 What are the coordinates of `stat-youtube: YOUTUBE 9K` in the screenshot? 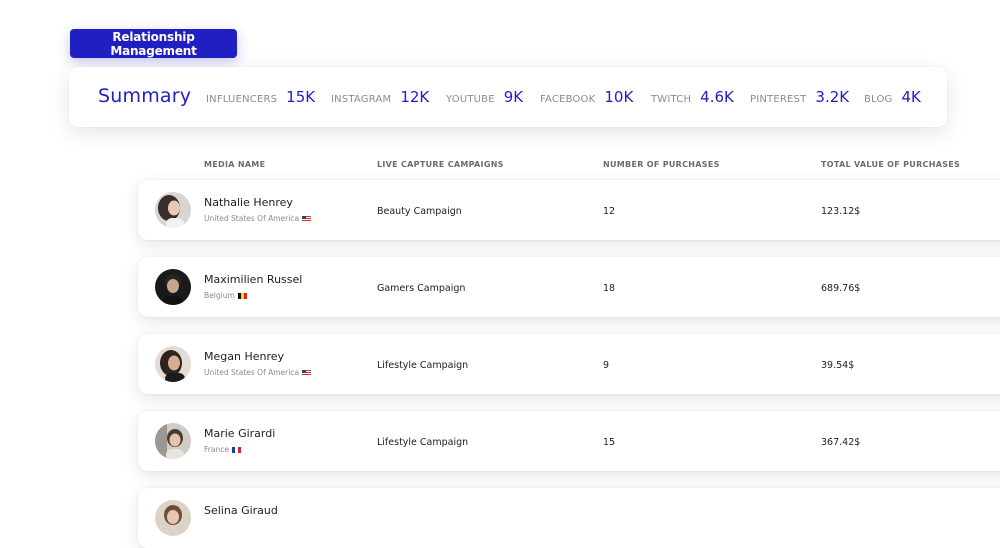 It's located at (484, 97).